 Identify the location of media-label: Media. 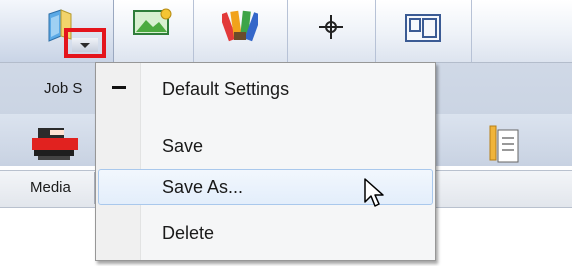
(50, 187).